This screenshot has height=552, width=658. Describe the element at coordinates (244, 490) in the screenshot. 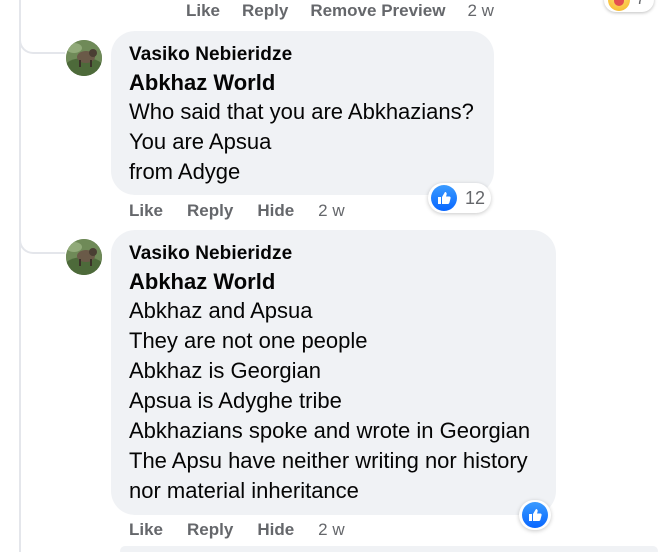

I see `comment-text-line: nor material inheritance` at that location.